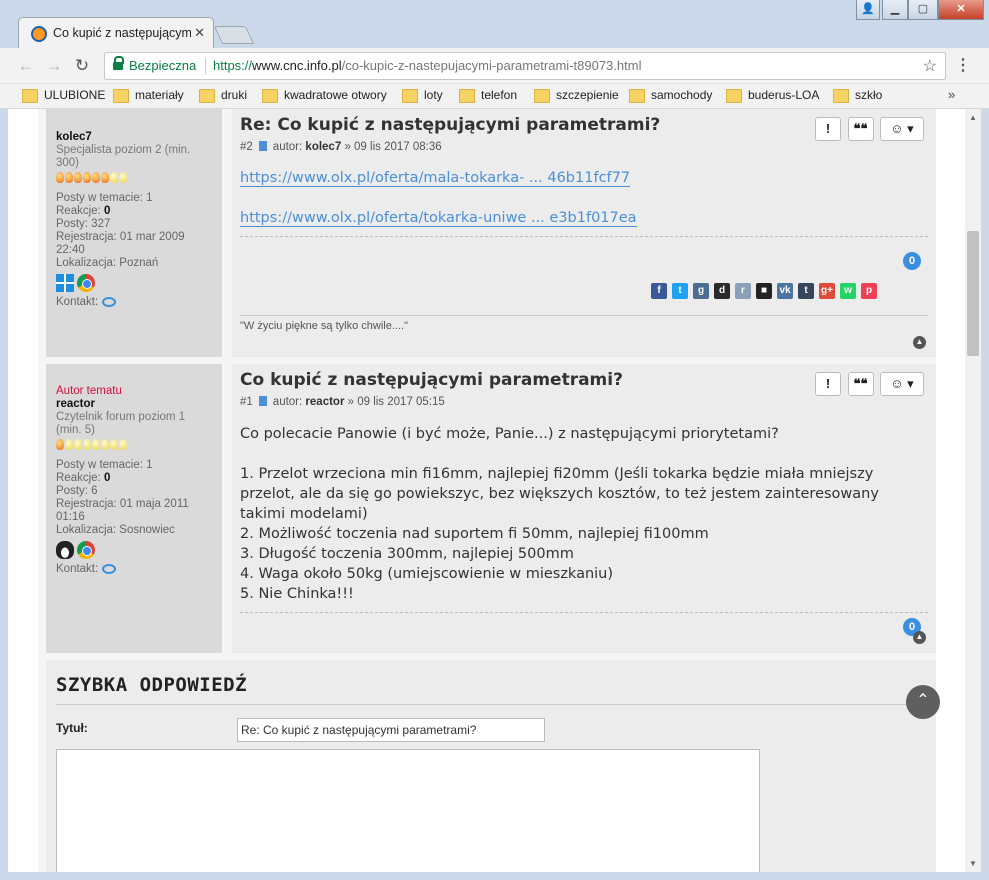 Image resolution: width=989 pixels, height=880 pixels. Describe the element at coordinates (963, 65) in the screenshot. I see `browser-menu-icon: ⋮` at that location.